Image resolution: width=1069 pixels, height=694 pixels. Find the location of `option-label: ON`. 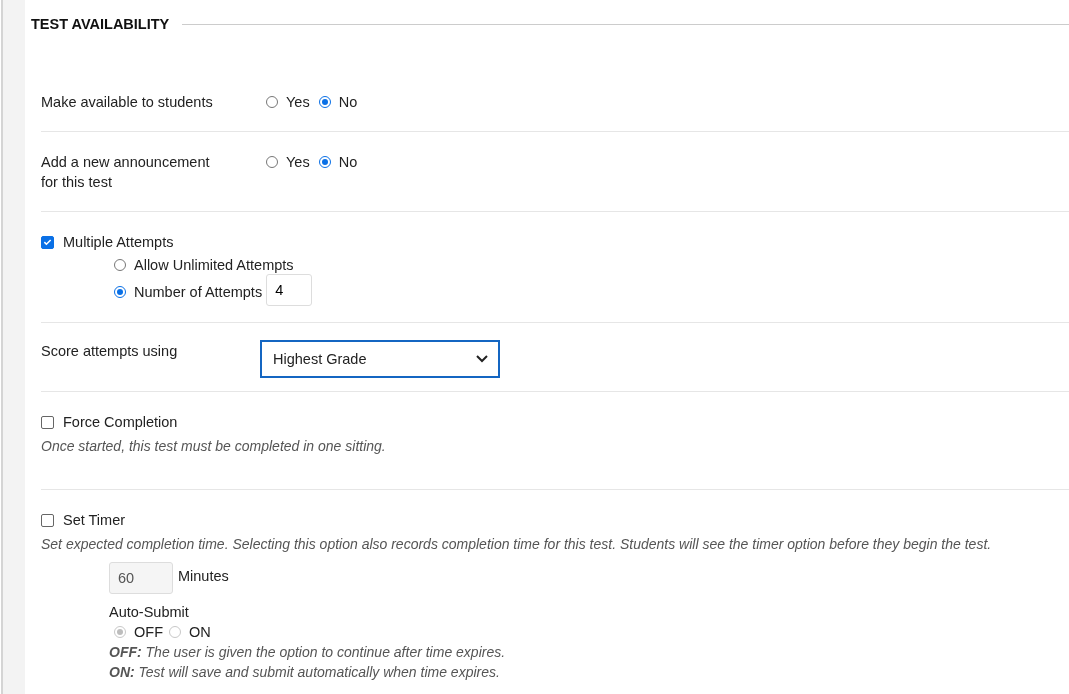

option-label: ON is located at coordinates (200, 632).